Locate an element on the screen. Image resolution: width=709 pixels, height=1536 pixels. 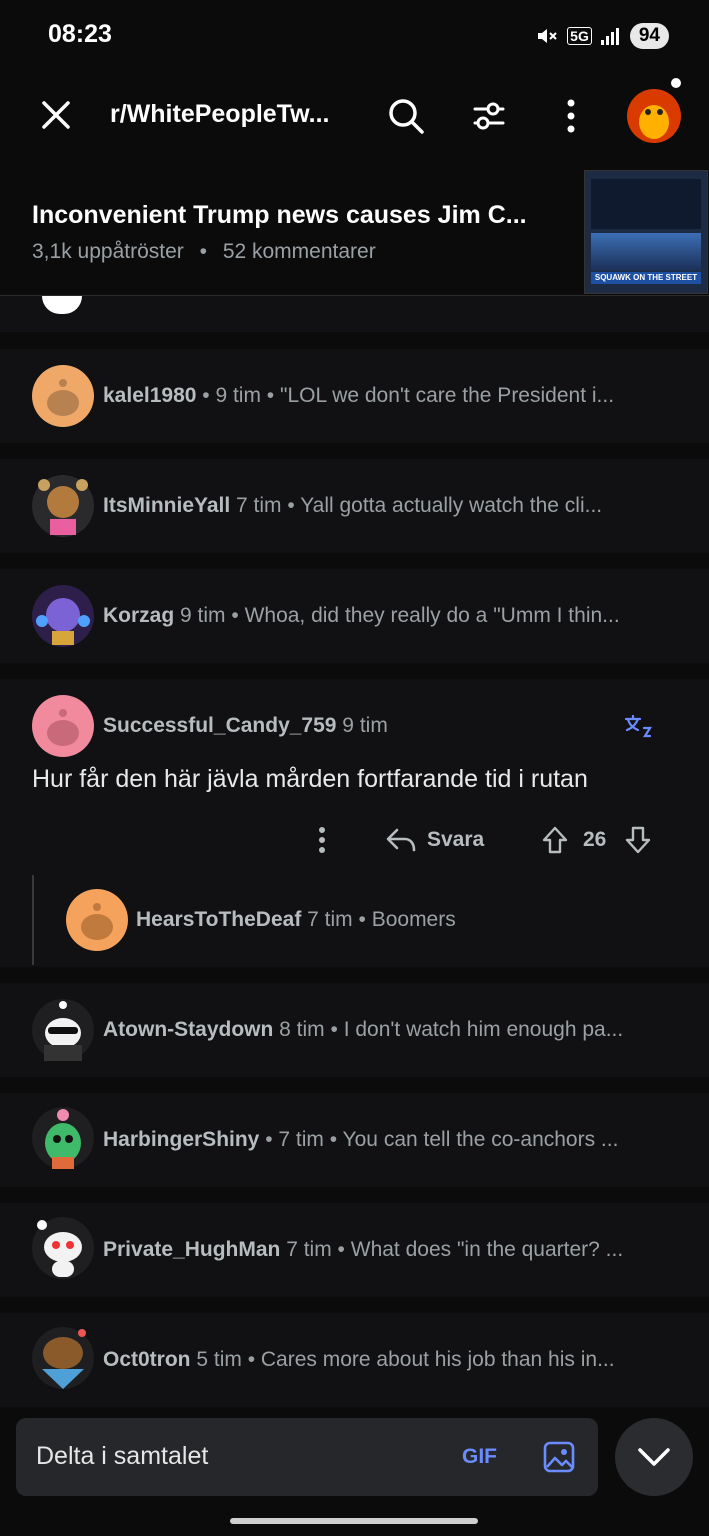
reply-icon is located at coordinates (401, 840).